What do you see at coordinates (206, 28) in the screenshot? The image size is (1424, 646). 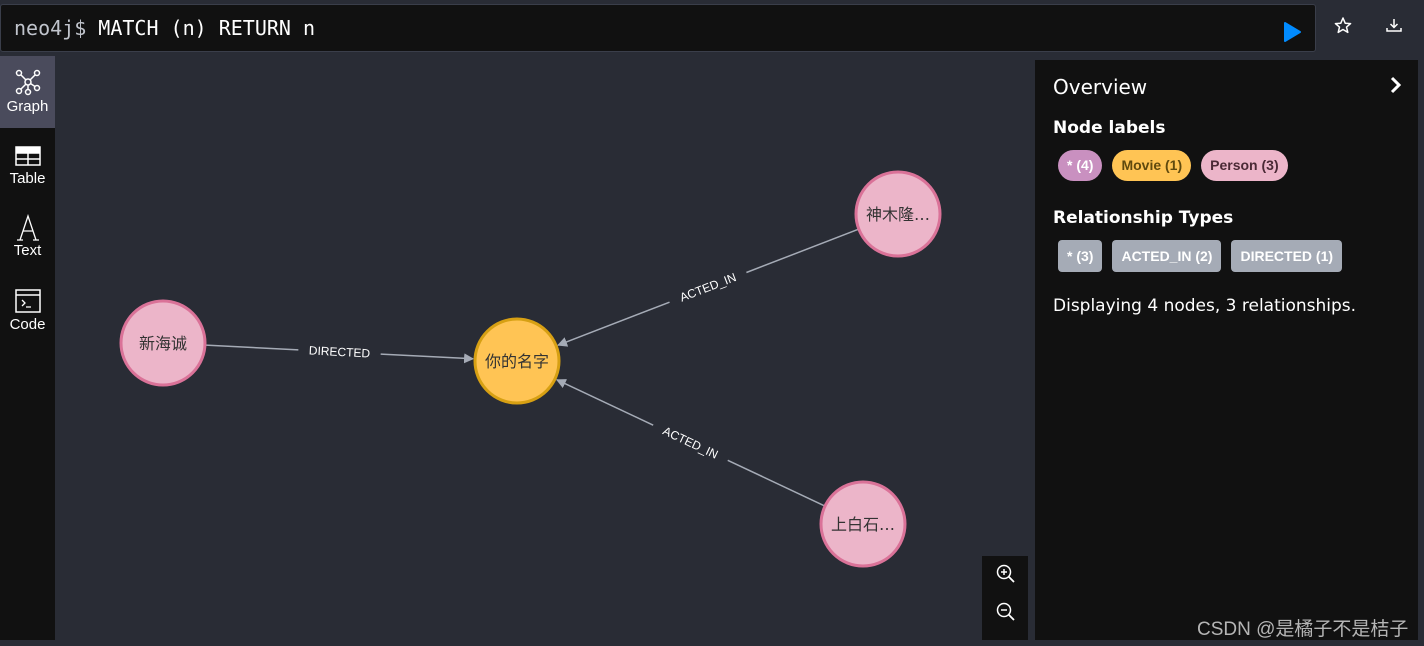 I see `query-input: MATCH (n) RETURN n` at bounding box center [206, 28].